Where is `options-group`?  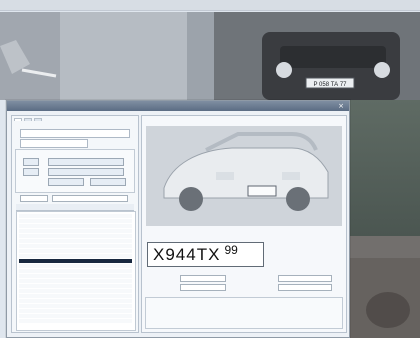
options-group is located at coordinates (75, 171).